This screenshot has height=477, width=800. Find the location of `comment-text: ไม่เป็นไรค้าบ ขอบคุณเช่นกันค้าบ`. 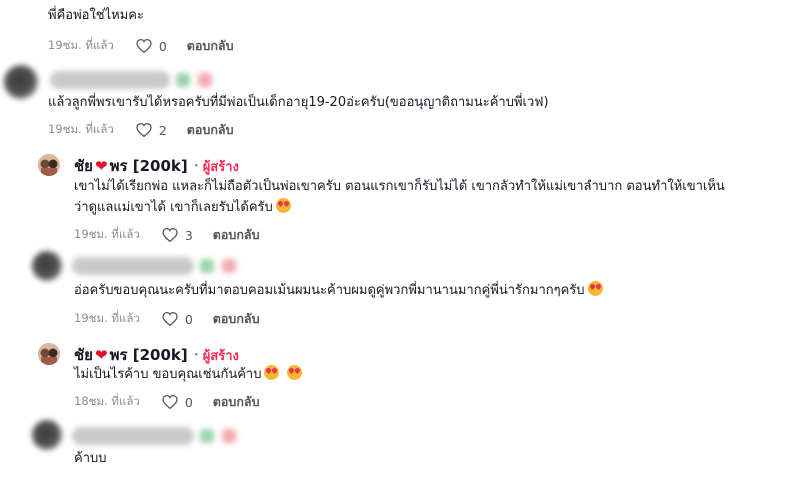

comment-text: ไม่เป็นไรค้าบ ขอบคุณเช่นกันค้าบ is located at coordinates (168, 374).